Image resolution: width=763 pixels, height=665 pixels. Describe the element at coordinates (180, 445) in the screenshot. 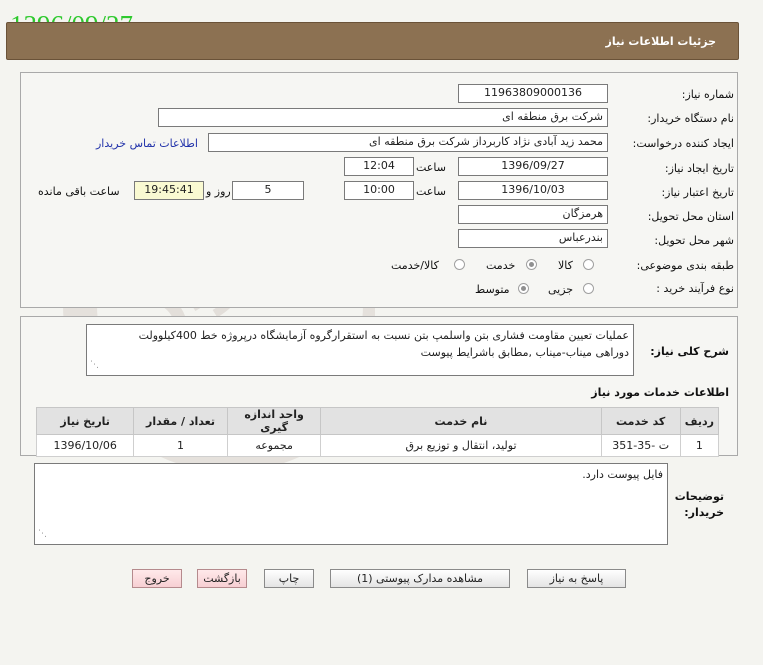

I see `cell-quantity: 1` at that location.